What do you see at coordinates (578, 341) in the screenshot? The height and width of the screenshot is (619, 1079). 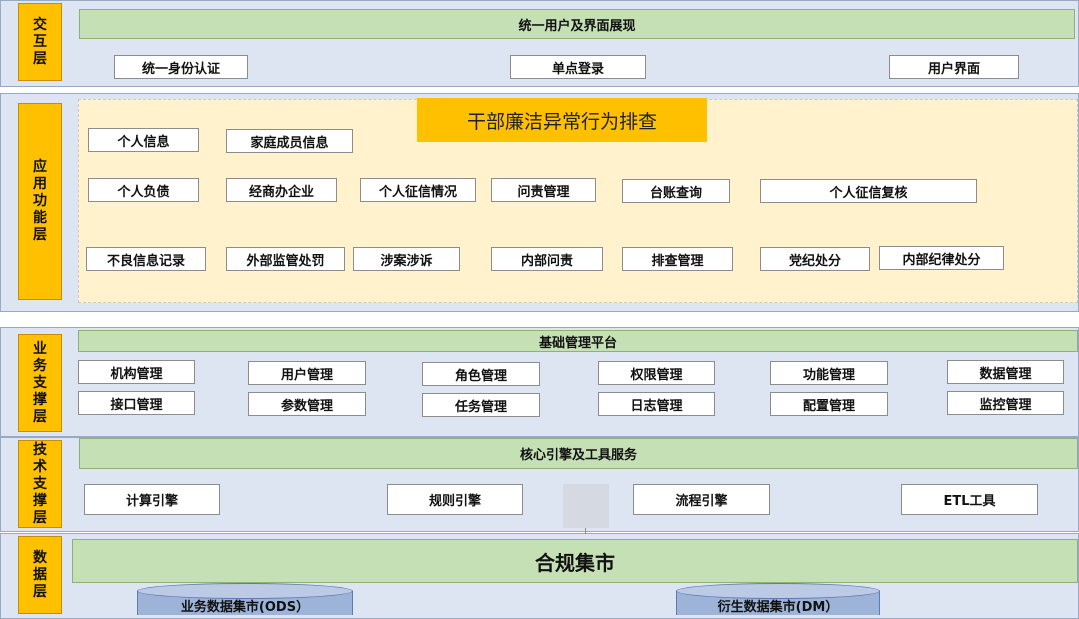 I see `base-platform-bar: 基础管理平台` at bounding box center [578, 341].